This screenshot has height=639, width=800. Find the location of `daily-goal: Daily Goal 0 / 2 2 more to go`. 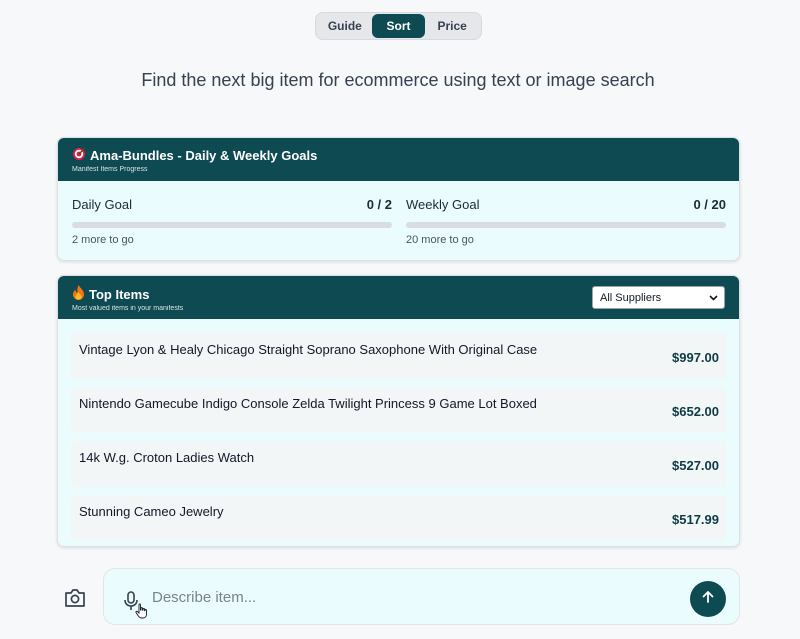

daily-goal: Daily Goal 0 / 2 2 more to go is located at coordinates (232, 221).